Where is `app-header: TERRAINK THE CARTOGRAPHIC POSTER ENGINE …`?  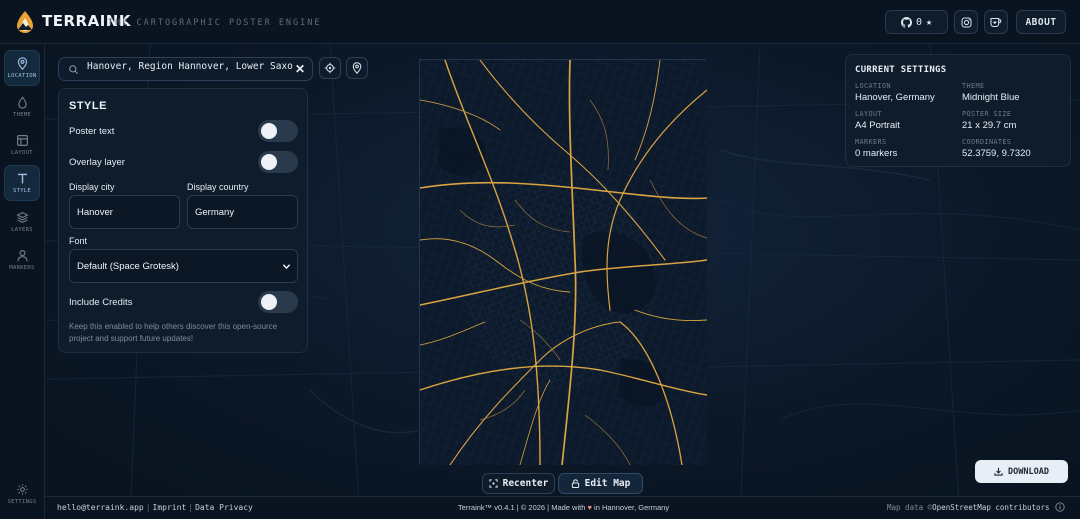
app-header: TERRAINK THE CARTOGRAPHIC POSTER ENGINE … is located at coordinates (540, 22).